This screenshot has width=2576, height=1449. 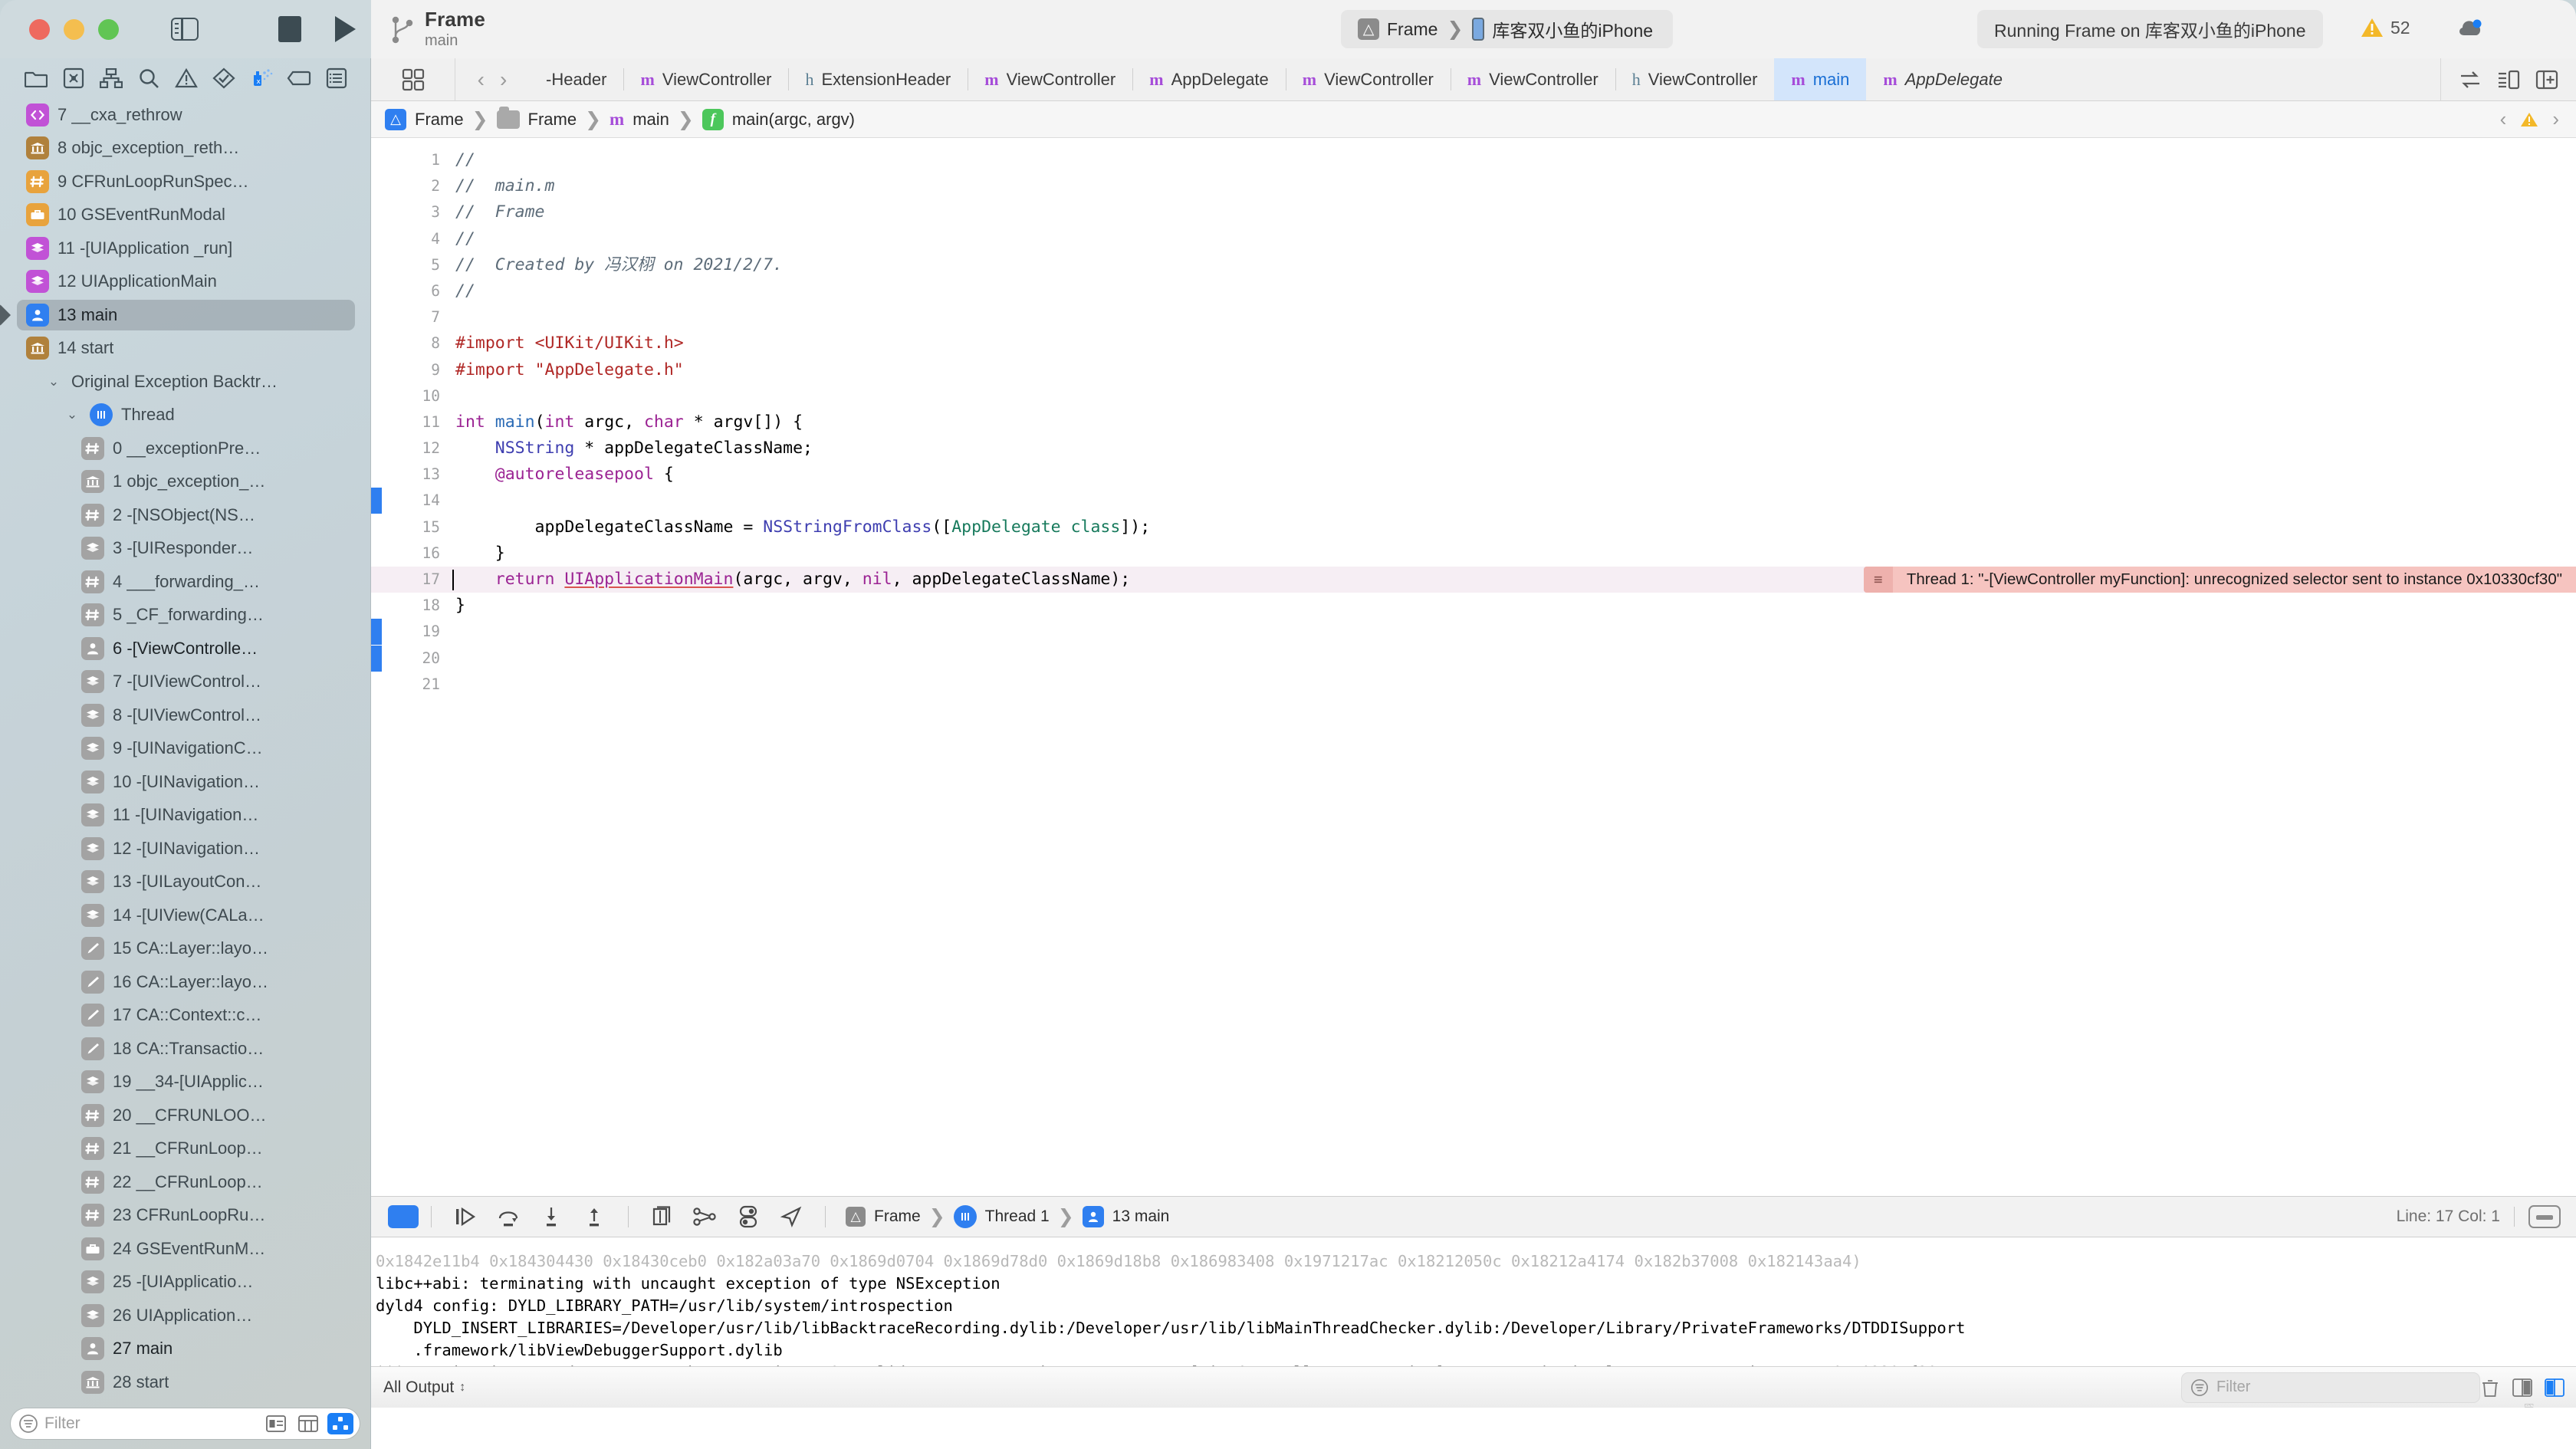 I want to click on breadcrumb-item-group: Frame, so click(x=536, y=118).